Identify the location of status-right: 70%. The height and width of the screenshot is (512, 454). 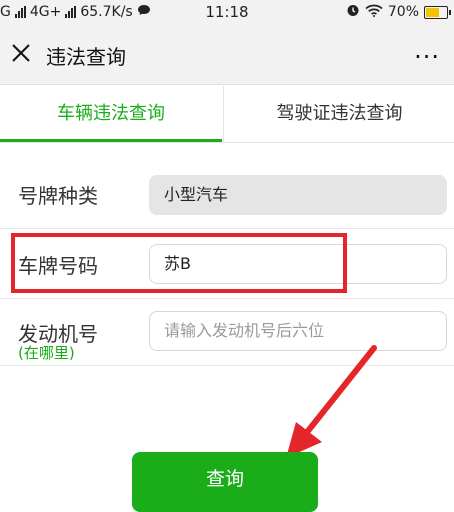
(398, 12).